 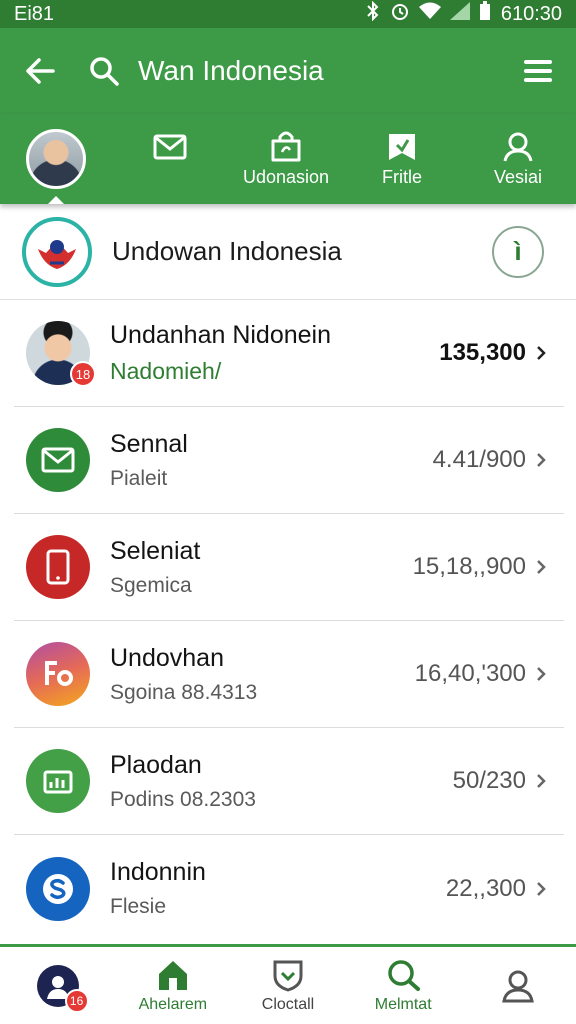 I want to click on tab-donation: Udonasion, so click(x=286, y=159).